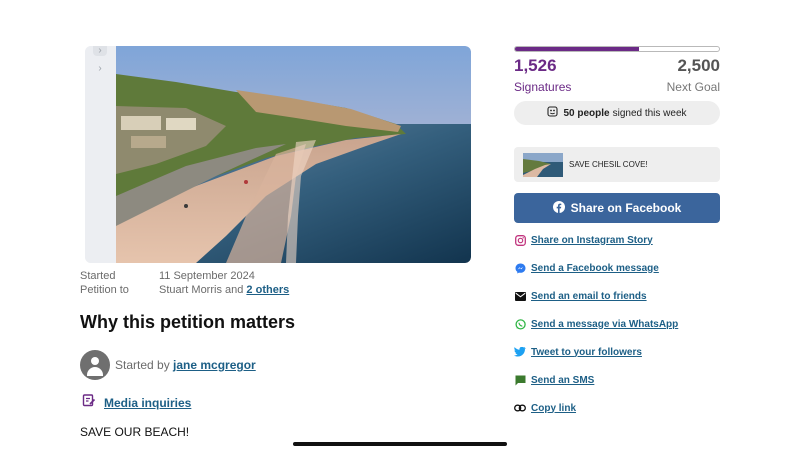  I want to click on starter-name-link: jane mcgregor, so click(214, 365).